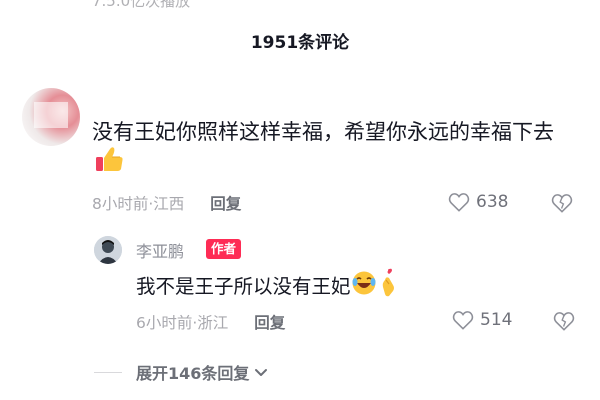  I want to click on avatar, so click(51, 117).